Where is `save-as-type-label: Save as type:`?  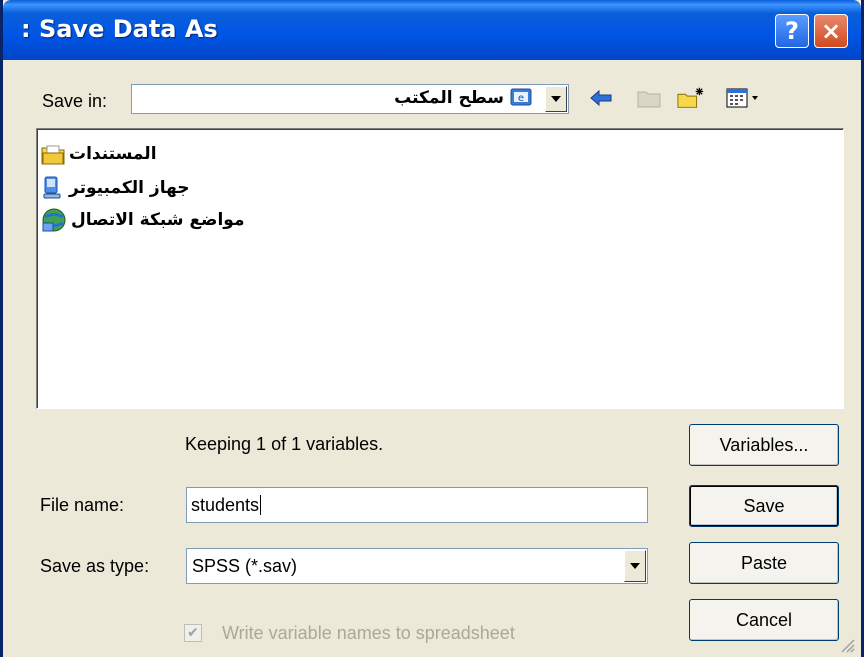
save-as-type-label: Save as type: is located at coordinates (95, 566).